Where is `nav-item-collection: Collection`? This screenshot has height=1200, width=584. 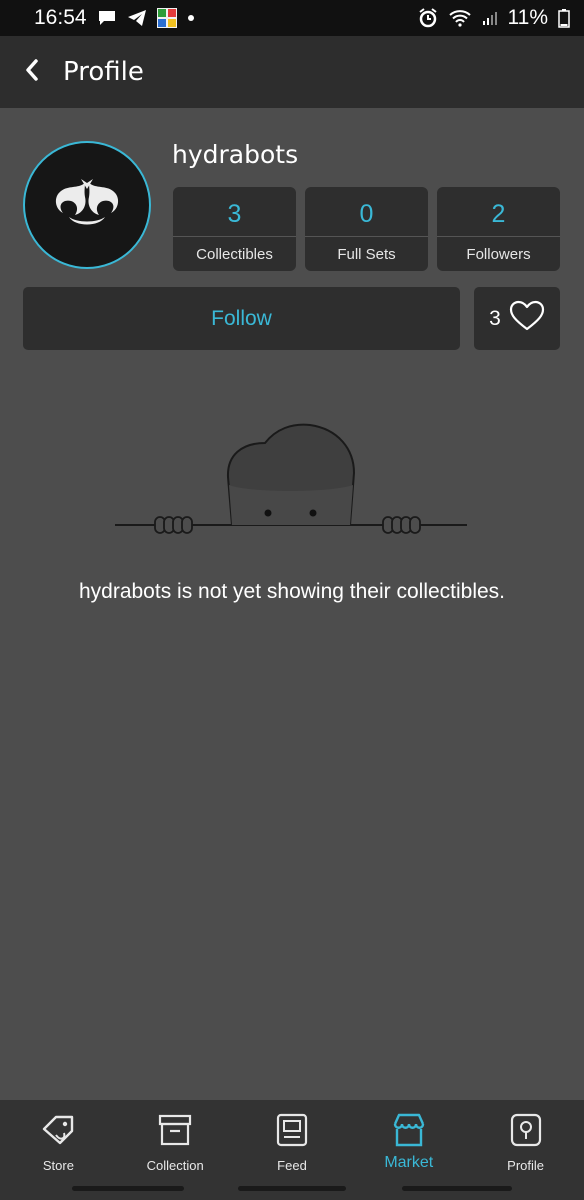
nav-item-collection: Collection is located at coordinates (175, 1139).